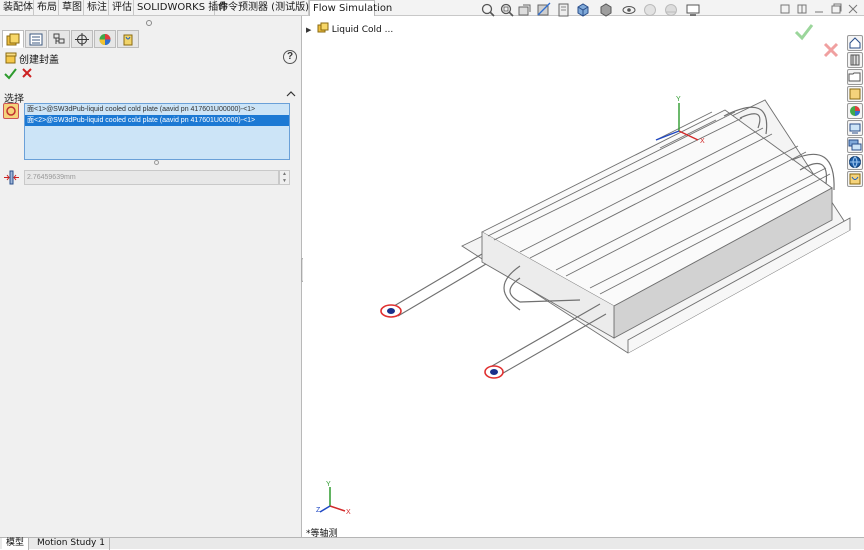 This screenshot has height=550, width=864. Describe the element at coordinates (181, 8) in the screenshot. I see `tab-solidworks-addins: SOLIDWORKS 插件` at that location.